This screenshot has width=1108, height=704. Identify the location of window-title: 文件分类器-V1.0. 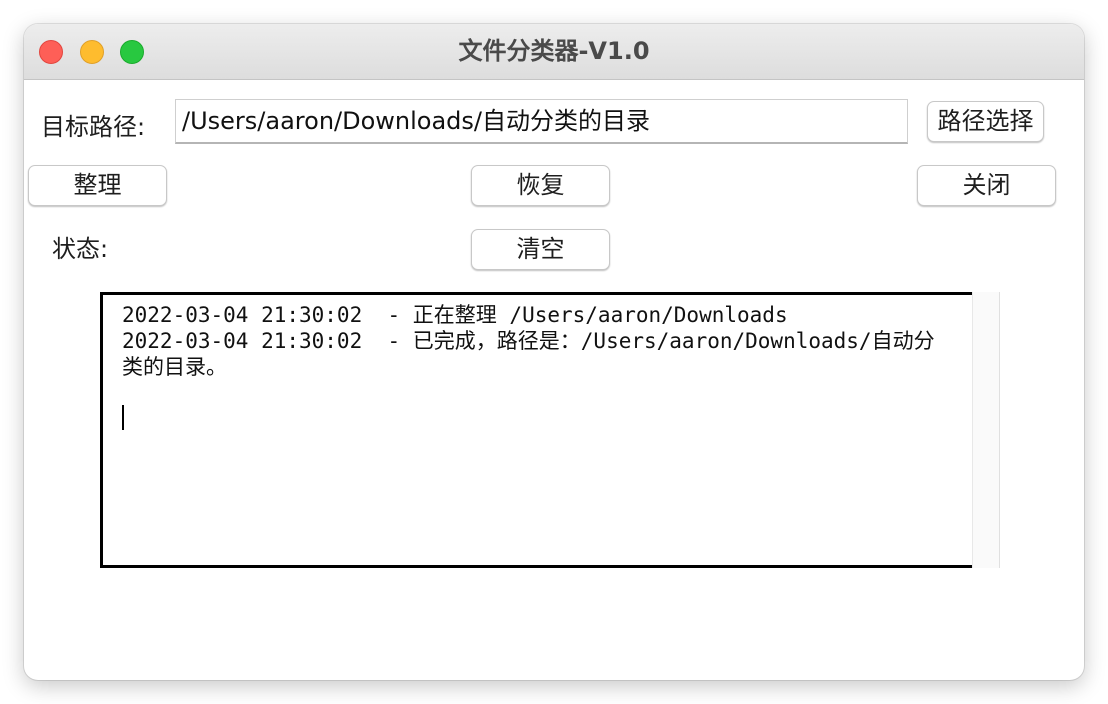
(554, 51).